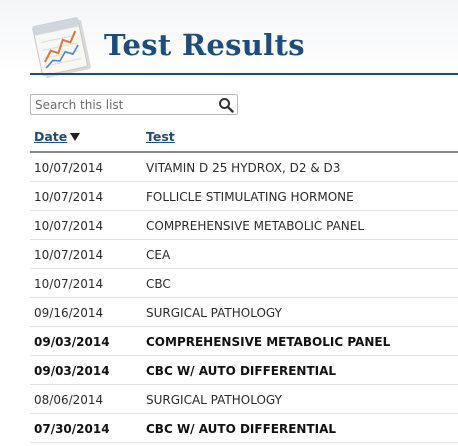  Describe the element at coordinates (244, 254) in the screenshot. I see `result-row: 10/07/2014 CEA` at that location.